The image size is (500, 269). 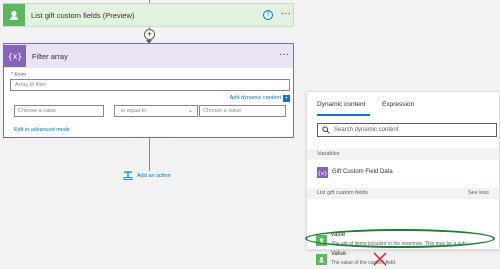 What do you see at coordinates (18, 75) in the screenshot?
I see `from-label: * From` at bounding box center [18, 75].